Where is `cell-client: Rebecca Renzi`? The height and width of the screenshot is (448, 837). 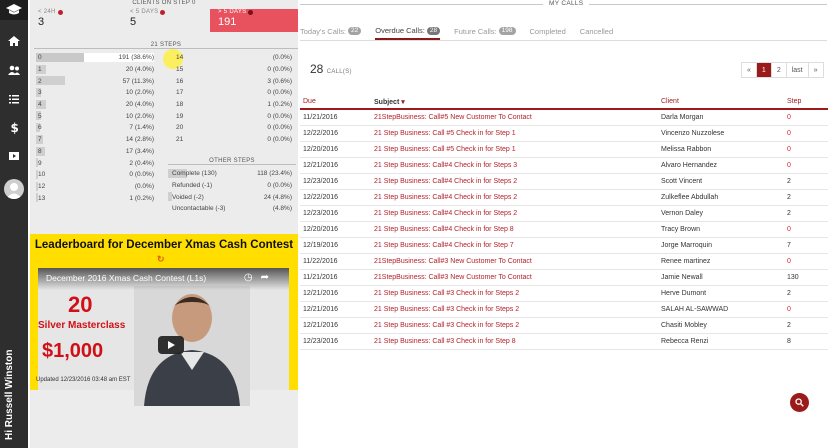 cell-client: Rebecca Renzi is located at coordinates (721, 341).